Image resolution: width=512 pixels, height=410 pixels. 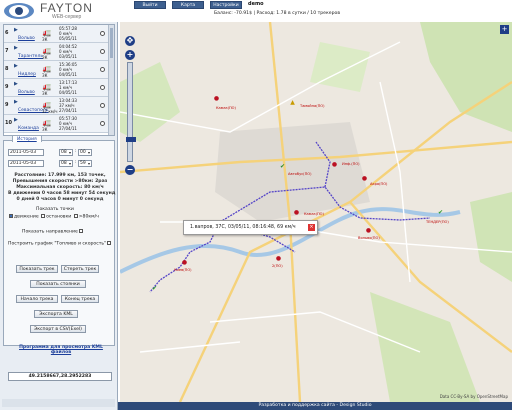 What do you see at coordinates (75, 216) in the screenshot?
I see `overspeed-checkbox` at bounding box center [75, 216].